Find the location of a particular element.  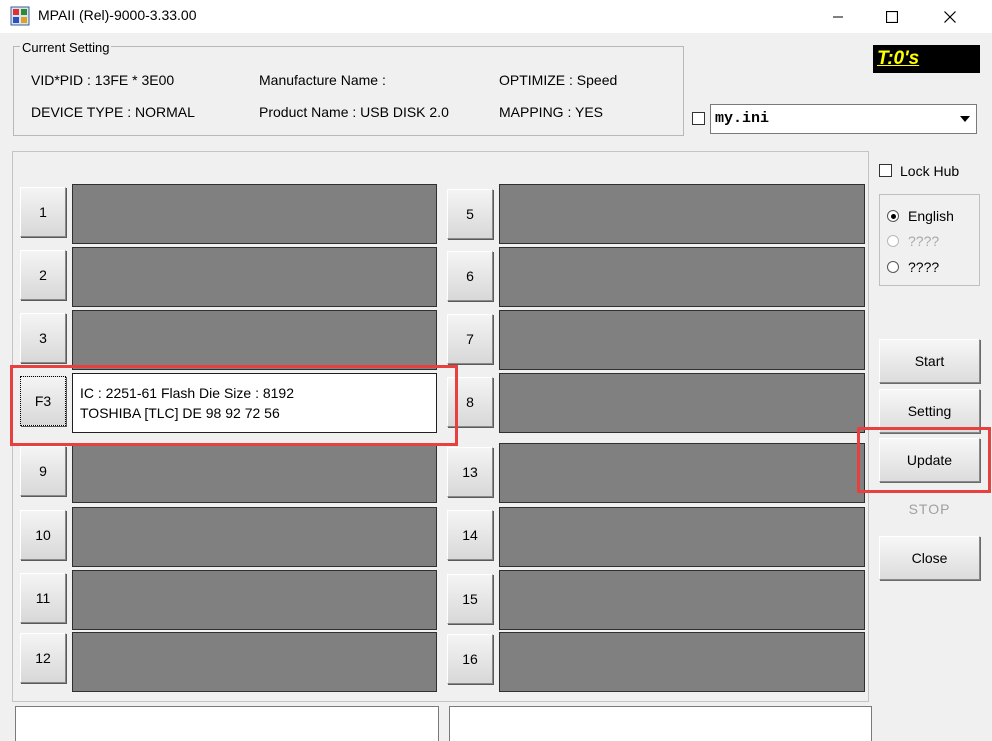

window-title: MPAII (Rel)-9000-3.33.00 is located at coordinates (117, 15).